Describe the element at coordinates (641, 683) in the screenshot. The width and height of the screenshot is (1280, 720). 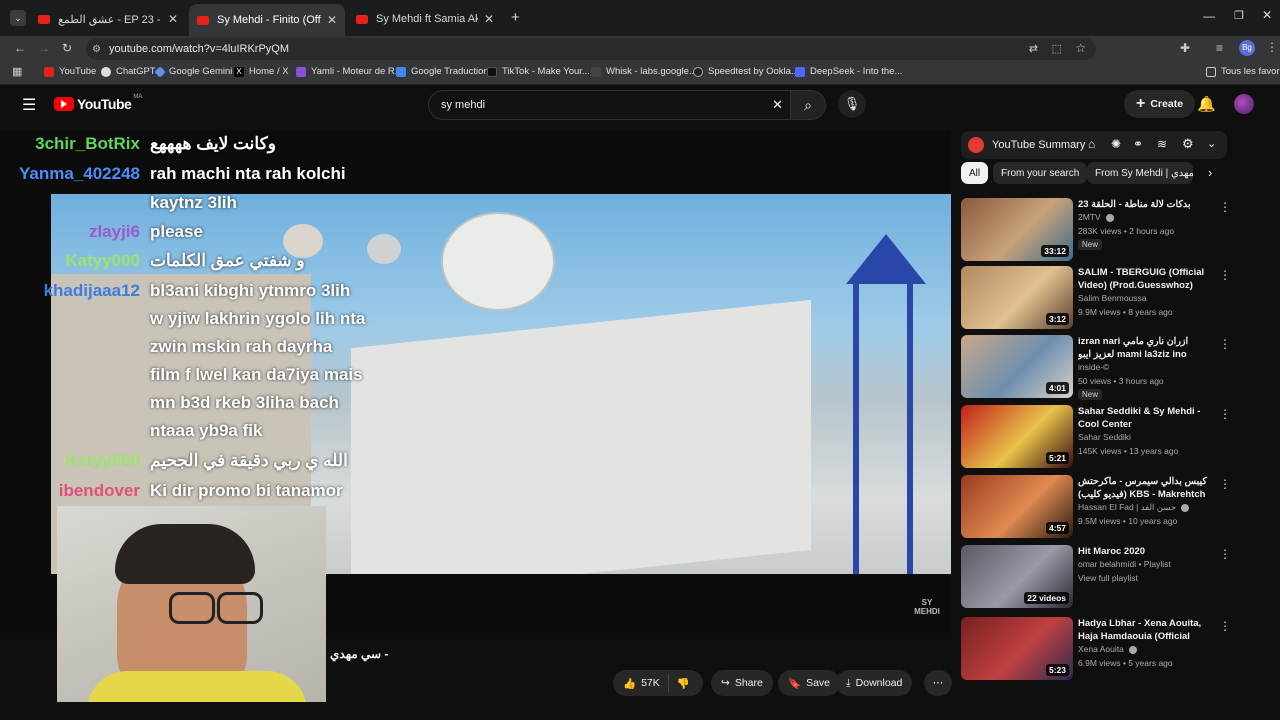
I see `like-button: 👍 57K` at that location.